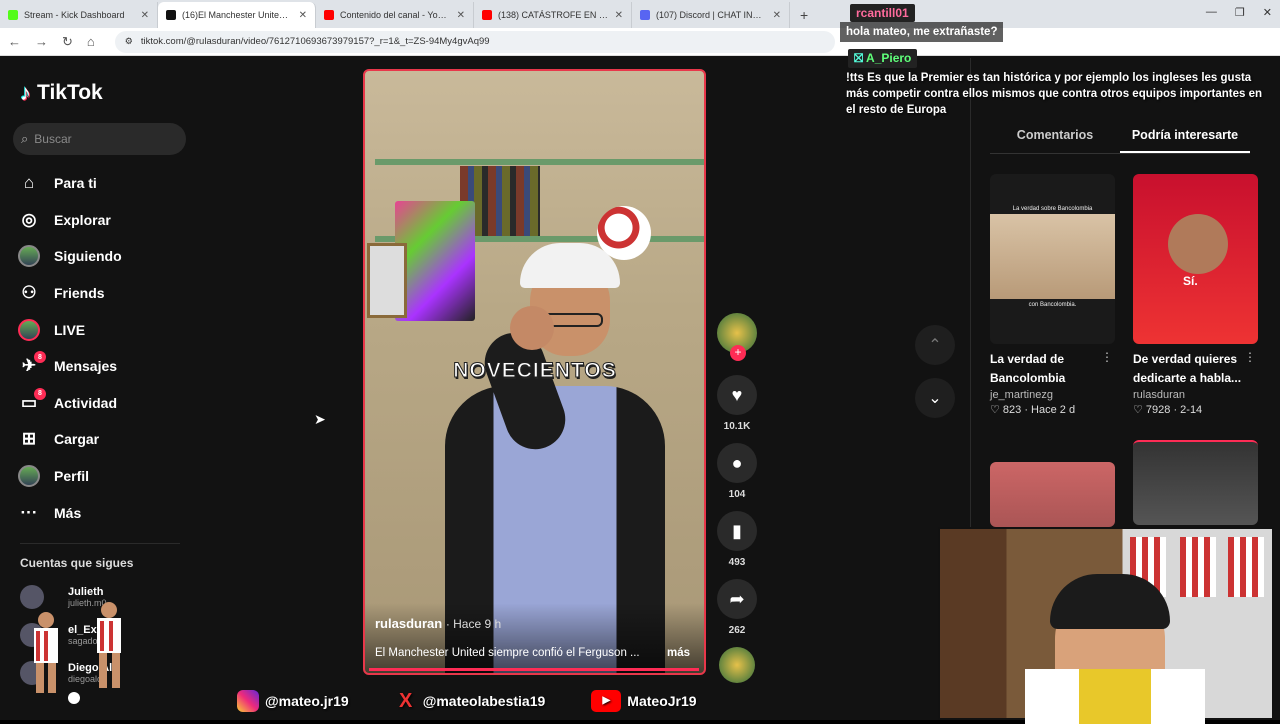 This screenshot has width=1280, height=724. I want to click on back-icon: ←, so click(14, 41).